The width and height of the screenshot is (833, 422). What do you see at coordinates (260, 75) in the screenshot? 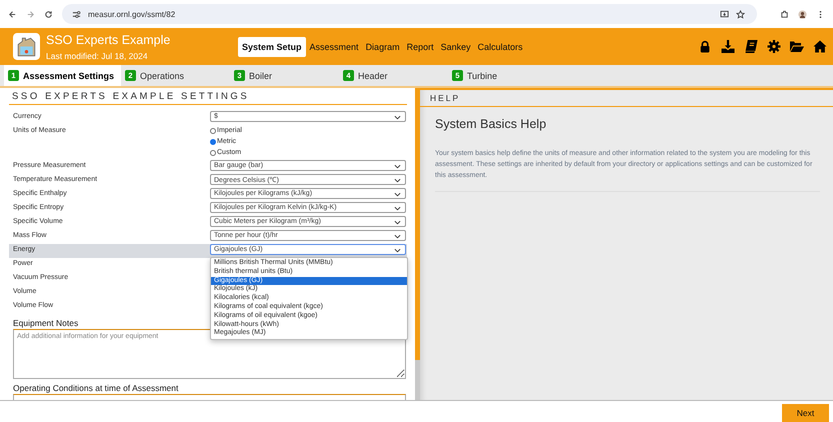
I see `step-label: Boiler` at bounding box center [260, 75].